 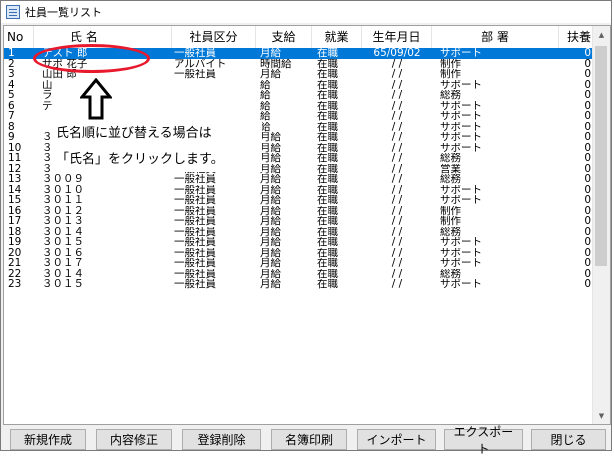 I want to click on export-button: エクスポート, so click(x=483, y=440).